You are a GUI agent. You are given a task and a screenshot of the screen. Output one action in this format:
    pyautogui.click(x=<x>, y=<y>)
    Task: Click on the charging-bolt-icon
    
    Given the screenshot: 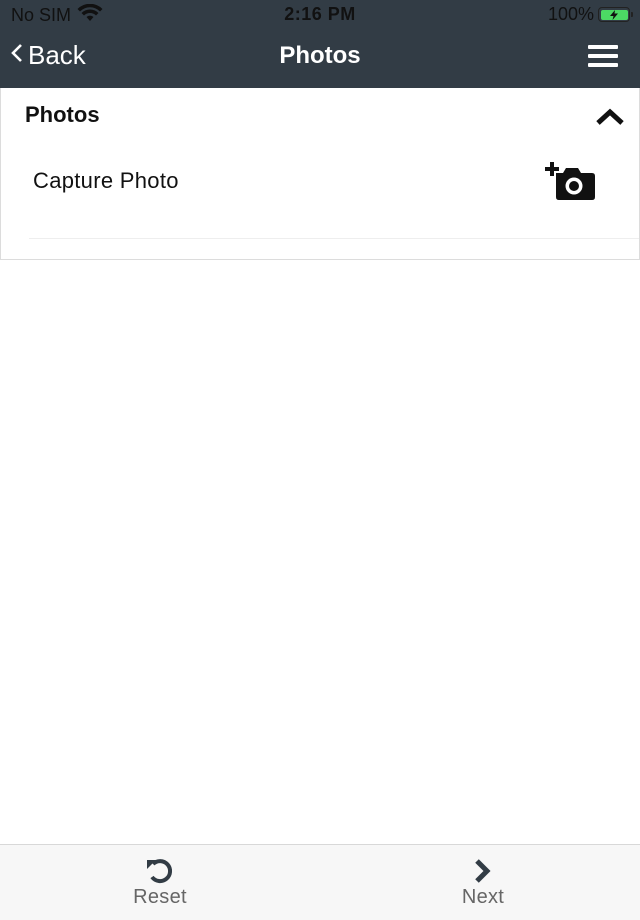 What is the action you would take?
    pyautogui.click(x=614, y=14)
    